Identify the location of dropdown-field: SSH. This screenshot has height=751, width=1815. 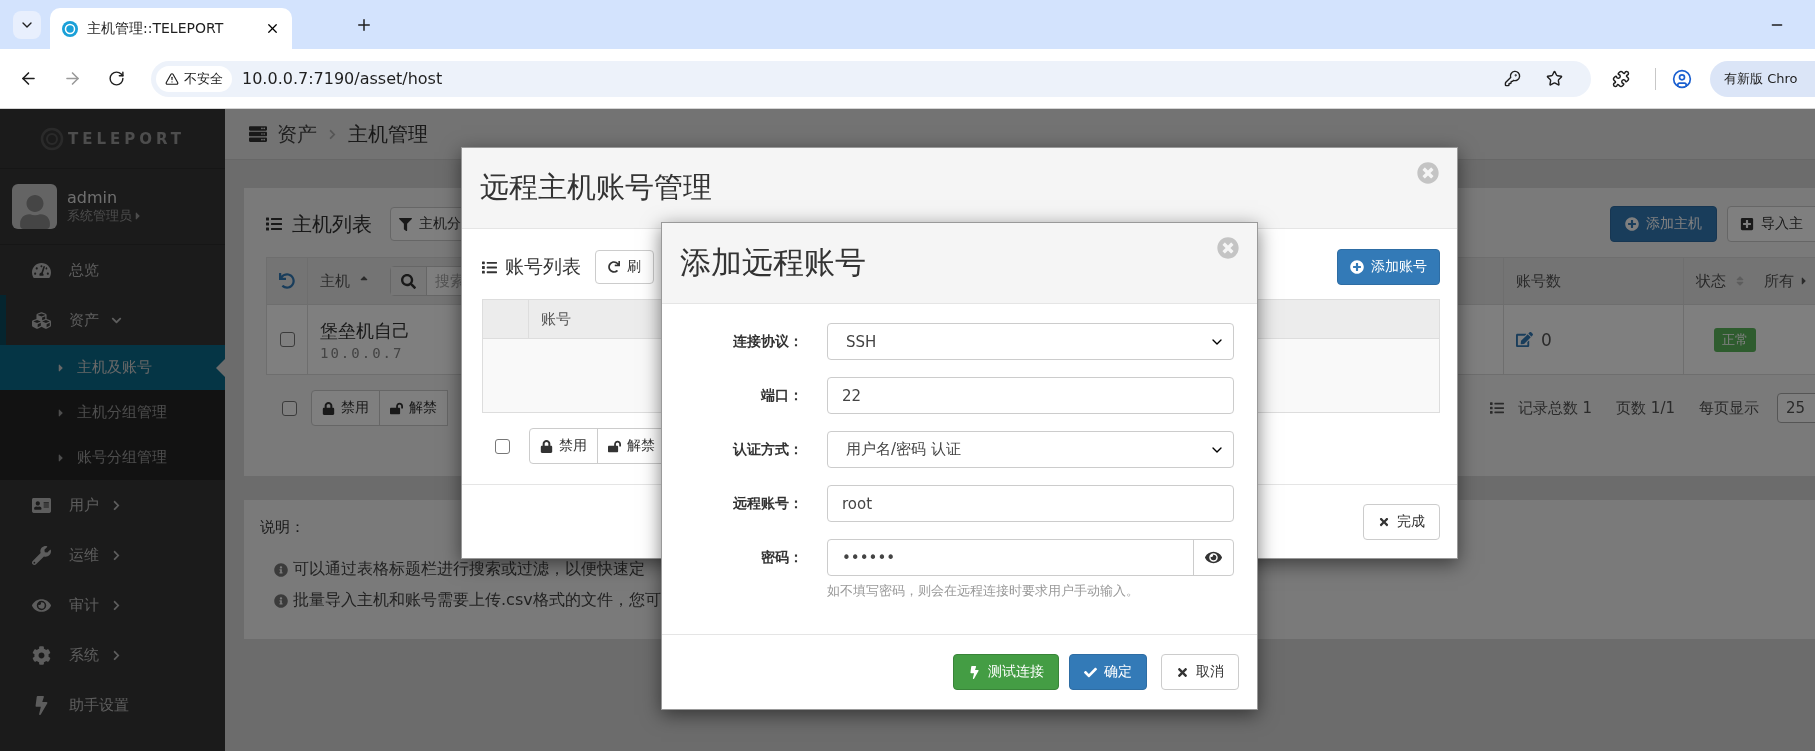
(1030, 341).